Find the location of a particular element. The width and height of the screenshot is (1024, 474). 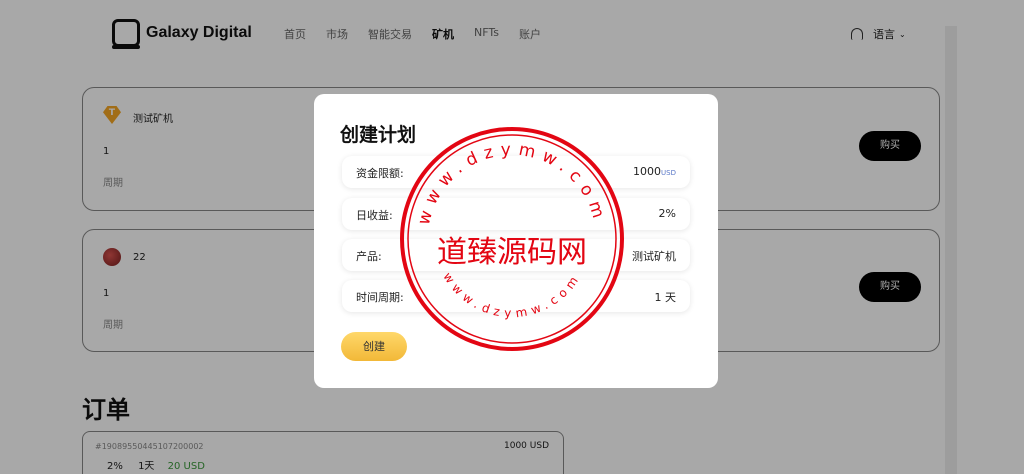

field-product: 产品: 测试矿机 is located at coordinates (516, 255).